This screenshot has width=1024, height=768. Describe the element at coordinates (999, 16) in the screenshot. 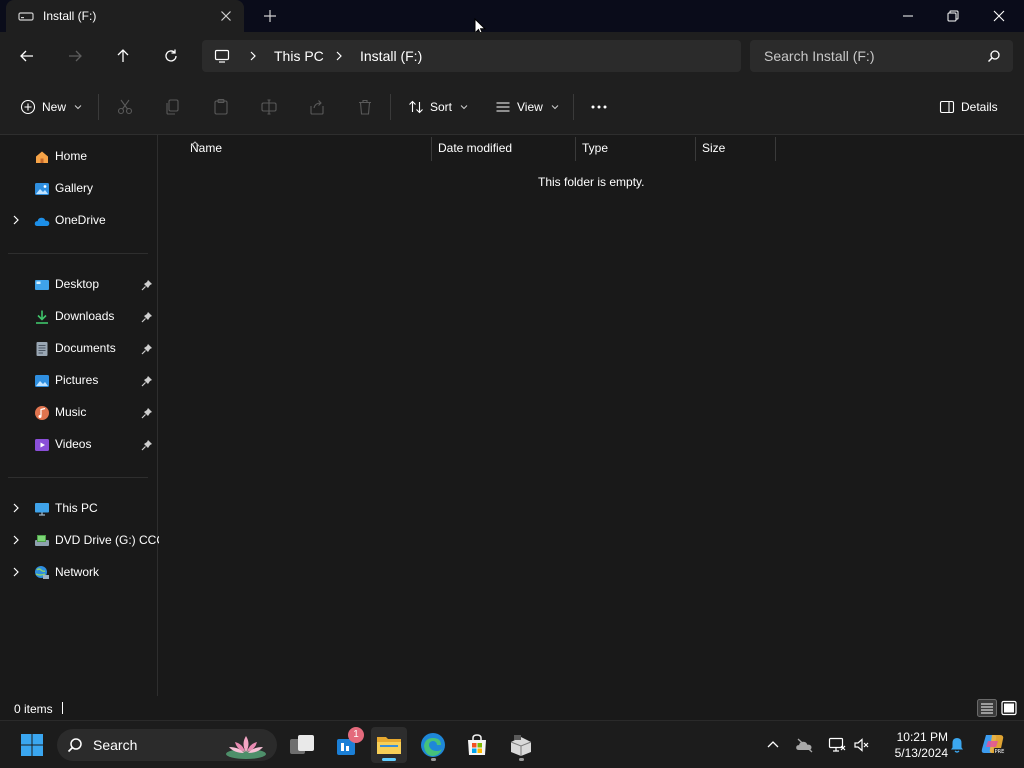

I see `close-window-button` at that location.